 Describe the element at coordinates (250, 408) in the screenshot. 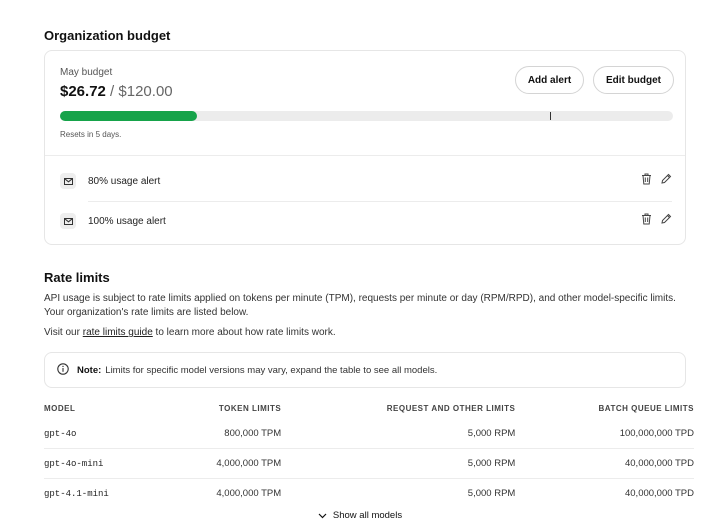

I see `column-header-token-limits: TOKEN LIMITS` at that location.